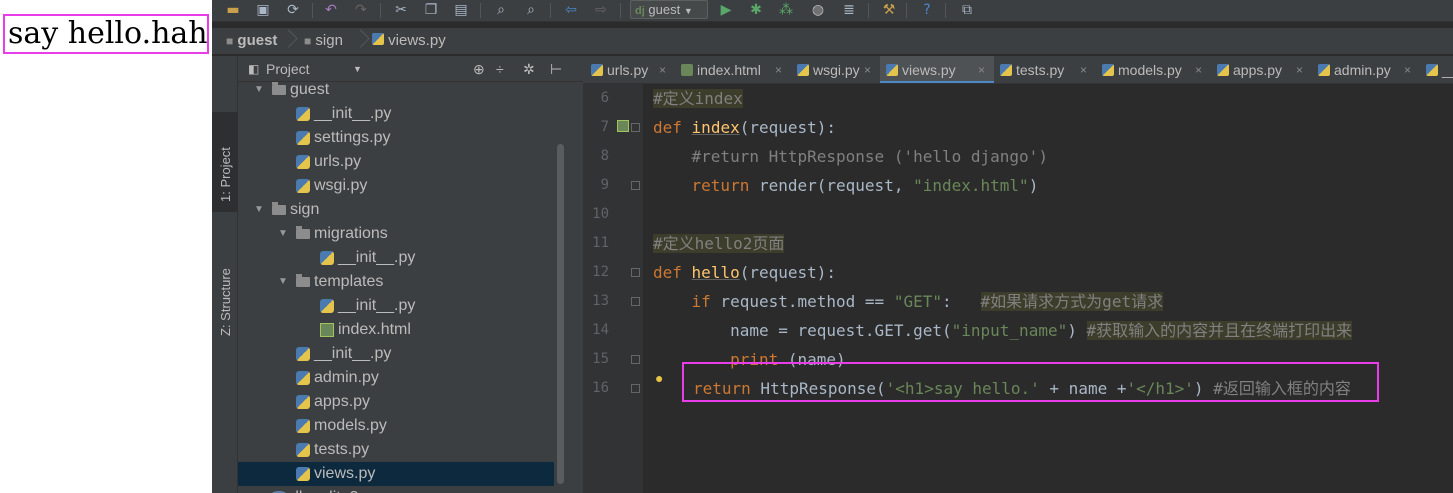 The image size is (1453, 493). I want to click on project-view-selector: Project, so click(288, 69).